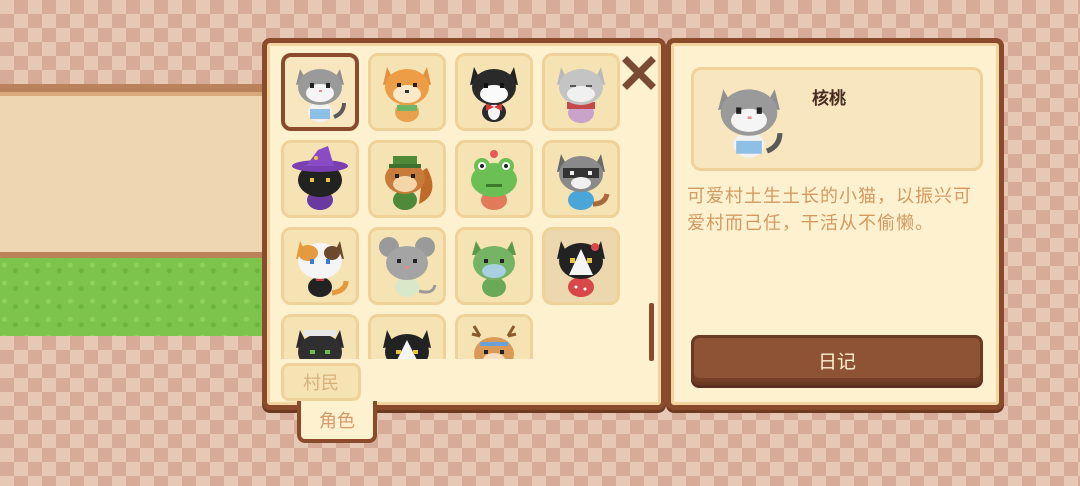 The image size is (1080, 486). What do you see at coordinates (583, 182) in the screenshot?
I see `raccoon-icon` at bounding box center [583, 182].